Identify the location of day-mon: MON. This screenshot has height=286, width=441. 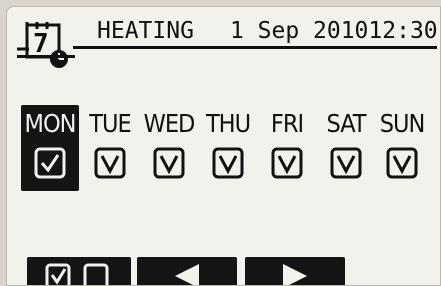
(50, 148).